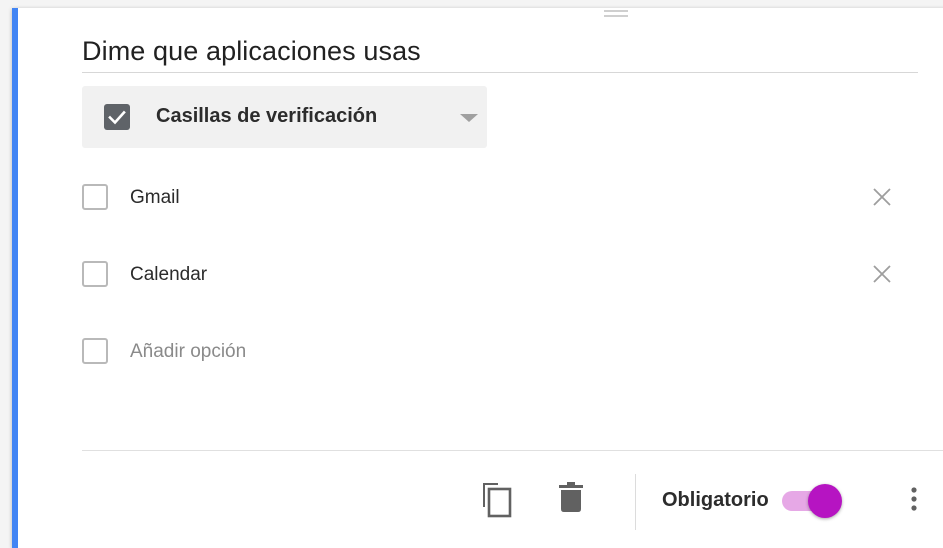 The width and height of the screenshot is (943, 548). I want to click on checkbox-checked-icon, so click(117, 117).